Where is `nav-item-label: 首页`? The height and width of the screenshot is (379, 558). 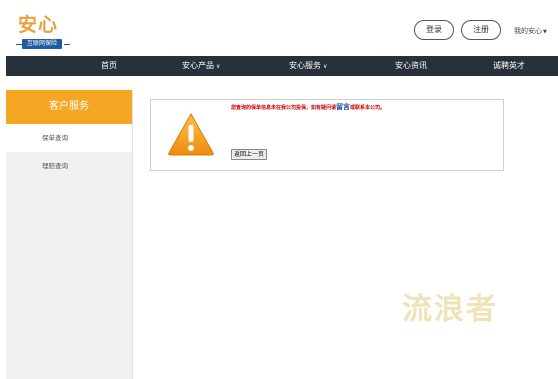
nav-item-label: 首页 is located at coordinates (109, 65).